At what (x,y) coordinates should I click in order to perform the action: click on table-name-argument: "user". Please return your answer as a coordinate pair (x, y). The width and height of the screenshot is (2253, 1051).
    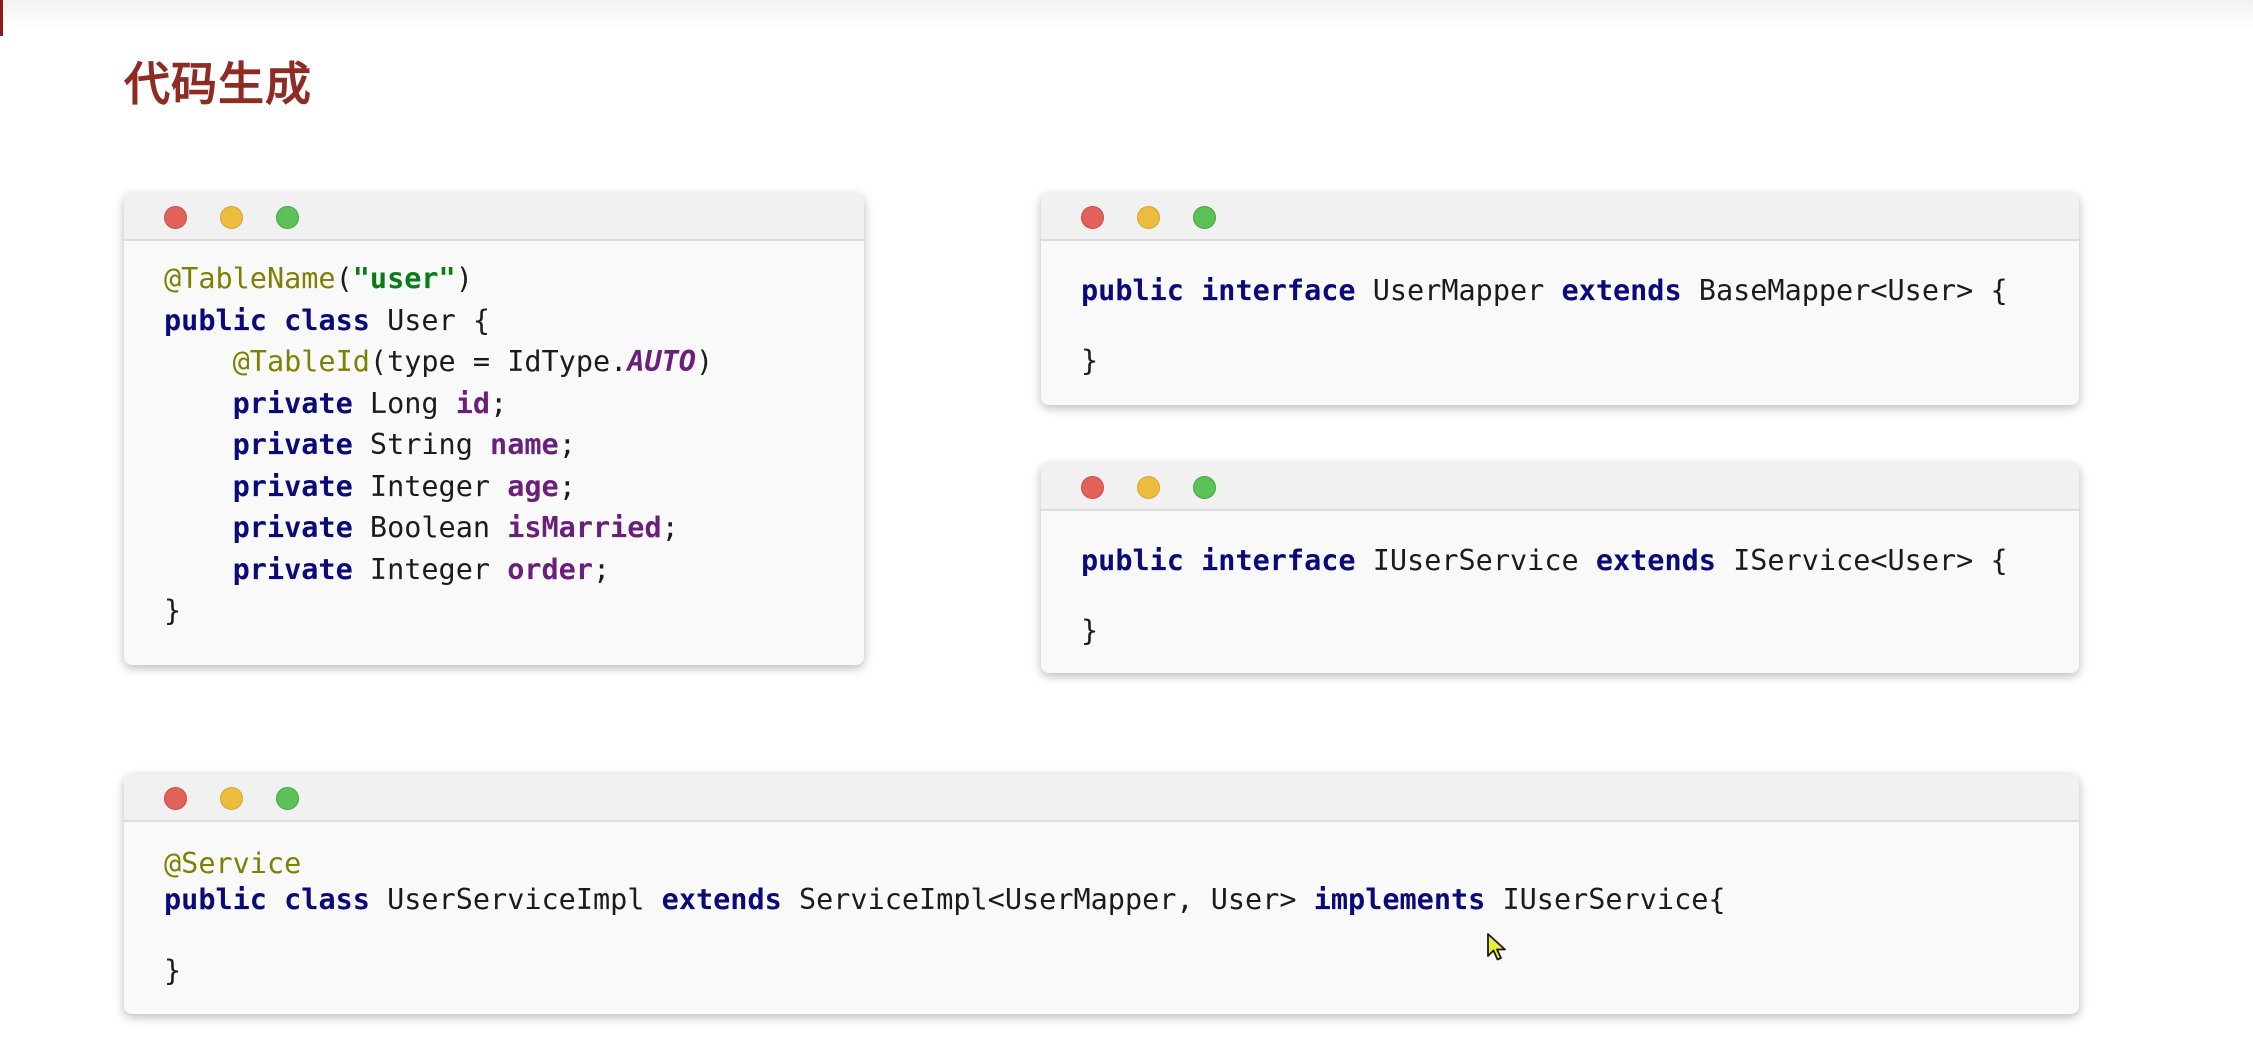
    Looking at the image, I should click on (404, 278).